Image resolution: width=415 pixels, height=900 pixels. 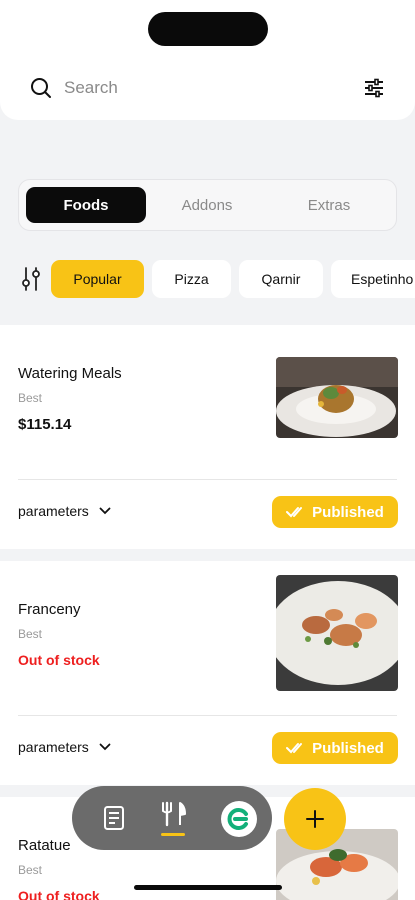 What do you see at coordinates (239, 819) in the screenshot?
I see `profile-avatar-icon` at bounding box center [239, 819].